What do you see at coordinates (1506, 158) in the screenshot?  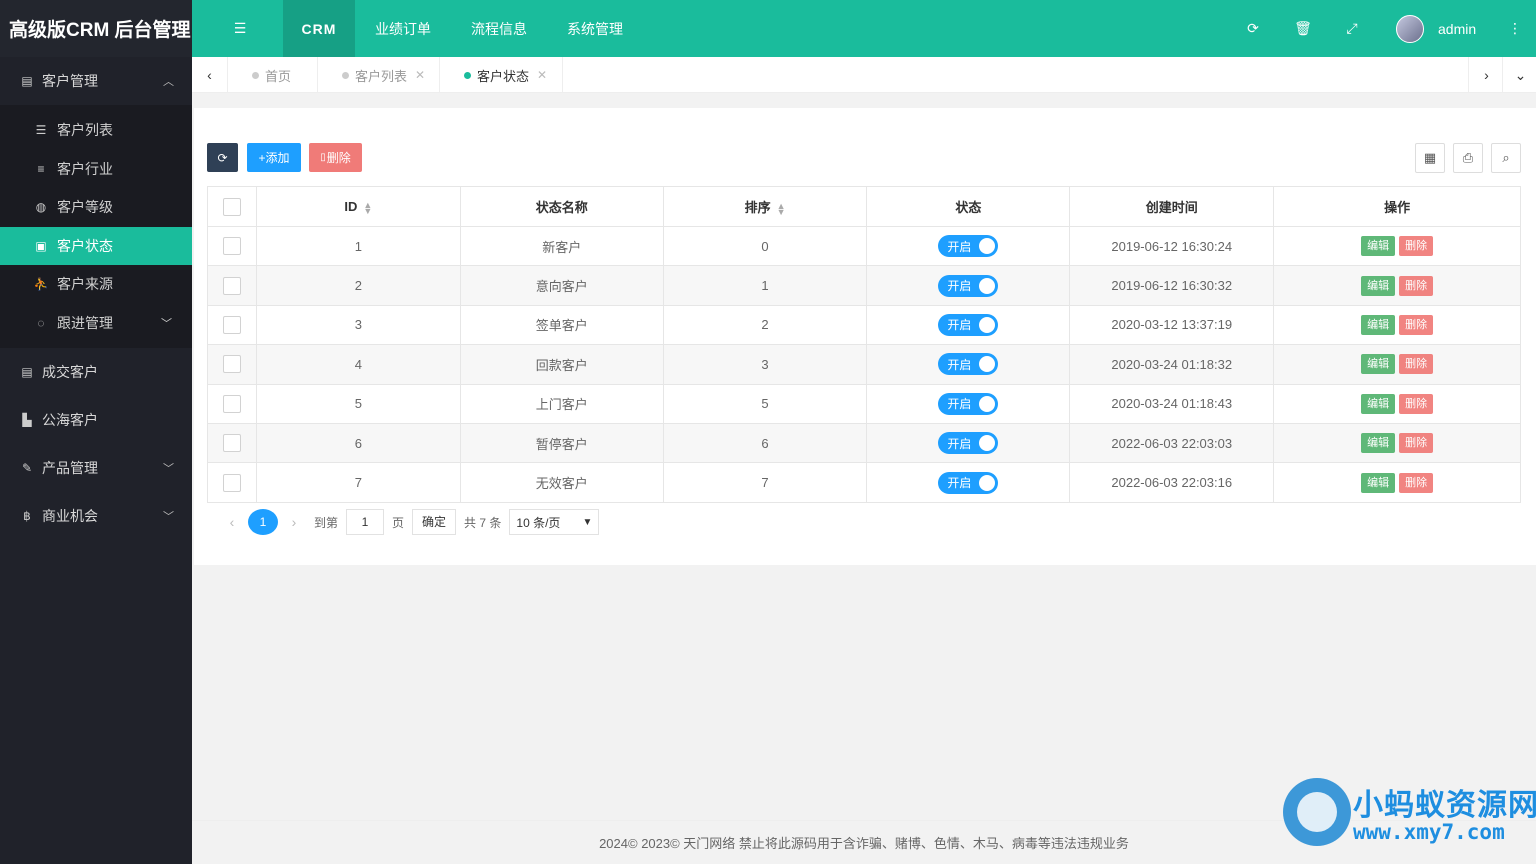 I see `search-icon: ⌕` at bounding box center [1506, 158].